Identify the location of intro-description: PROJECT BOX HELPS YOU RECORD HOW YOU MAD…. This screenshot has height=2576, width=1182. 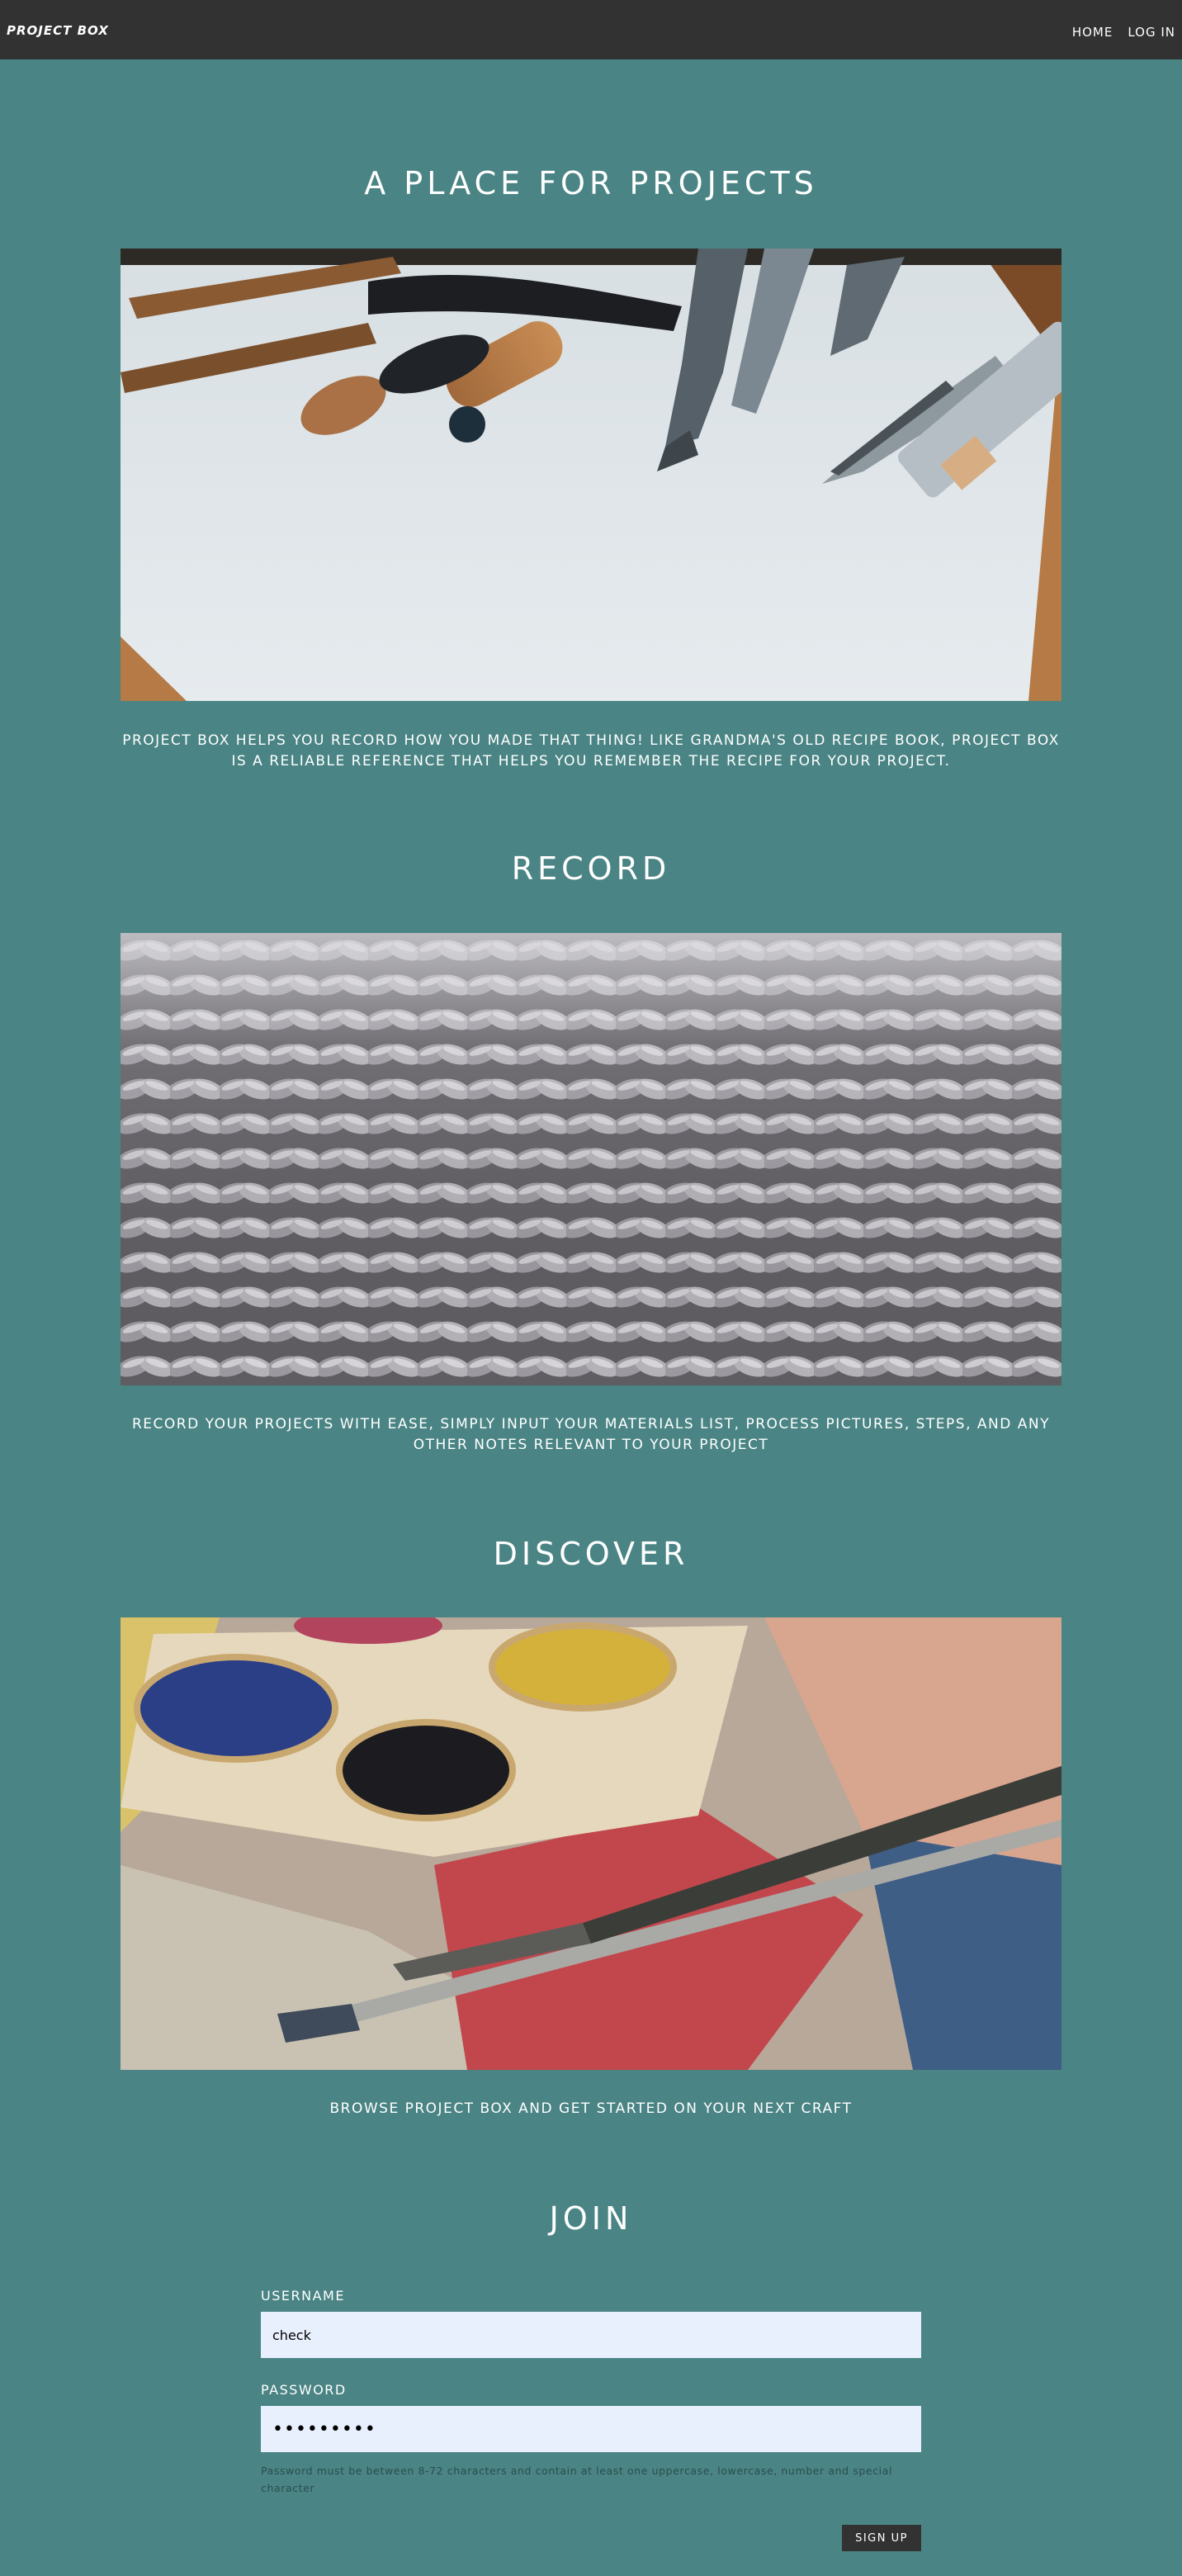
(591, 750).